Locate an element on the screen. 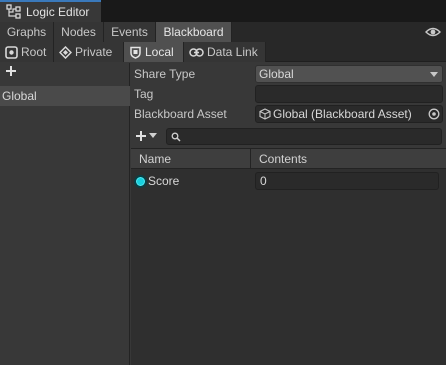  variable-name: Score is located at coordinates (163, 181).